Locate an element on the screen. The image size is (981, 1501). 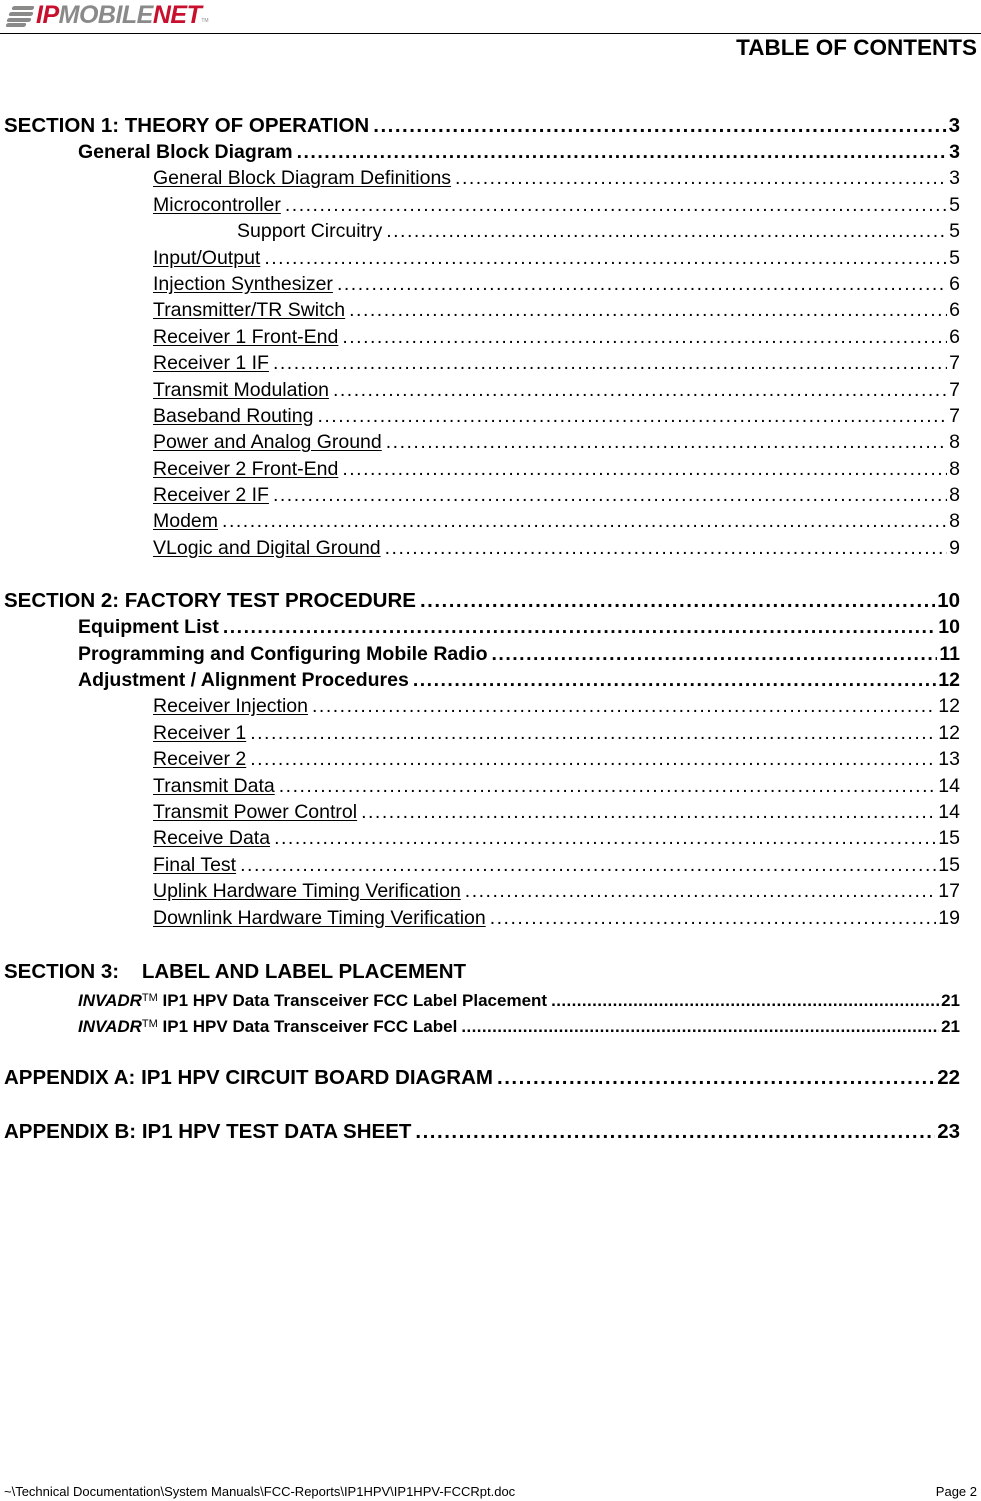
company-logo: IPMobileNet TM is located at coordinates (107, 14).